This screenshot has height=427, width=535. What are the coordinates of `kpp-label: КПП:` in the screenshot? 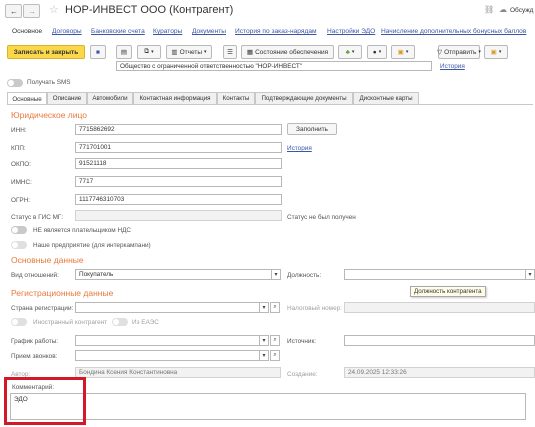 It's located at (18, 148).